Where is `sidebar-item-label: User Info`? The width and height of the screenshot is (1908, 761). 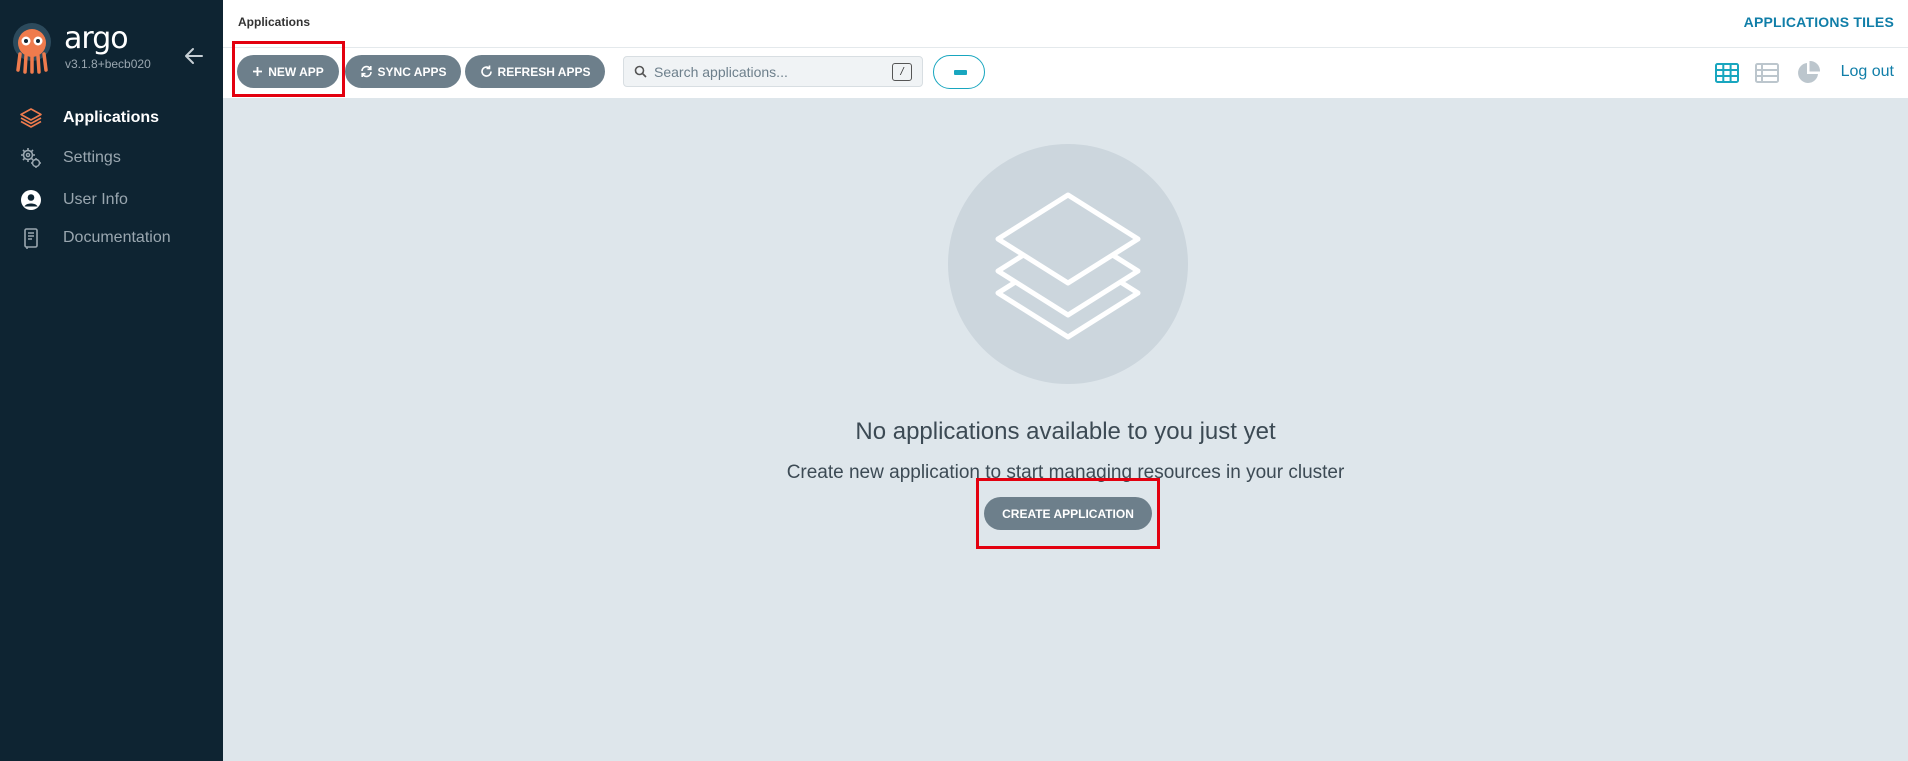 sidebar-item-label: User Info is located at coordinates (95, 199).